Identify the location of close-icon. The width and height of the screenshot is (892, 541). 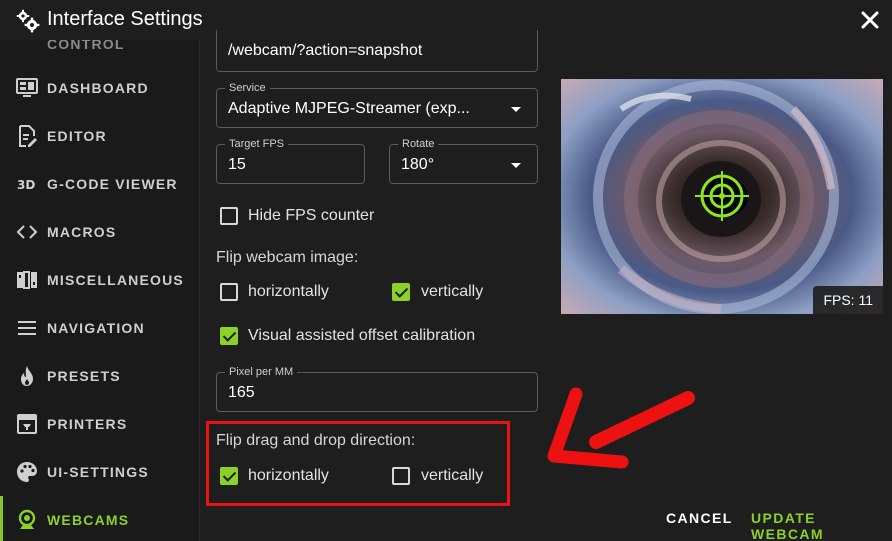
(870, 20).